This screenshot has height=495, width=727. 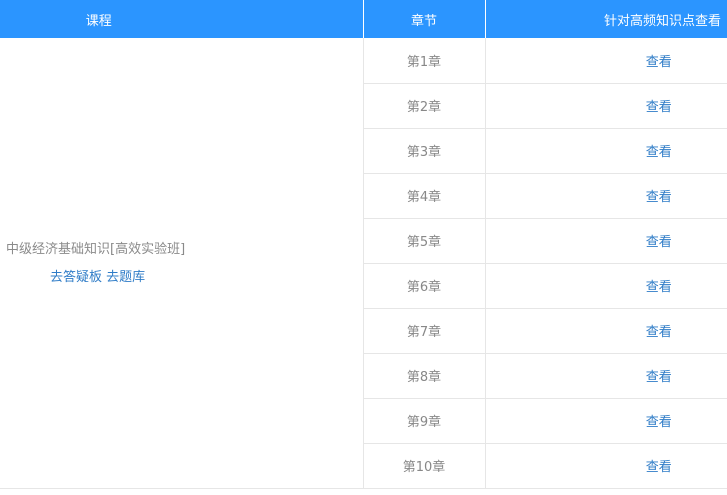 What do you see at coordinates (424, 466) in the screenshot?
I see `chapter-label: 第10章` at bounding box center [424, 466].